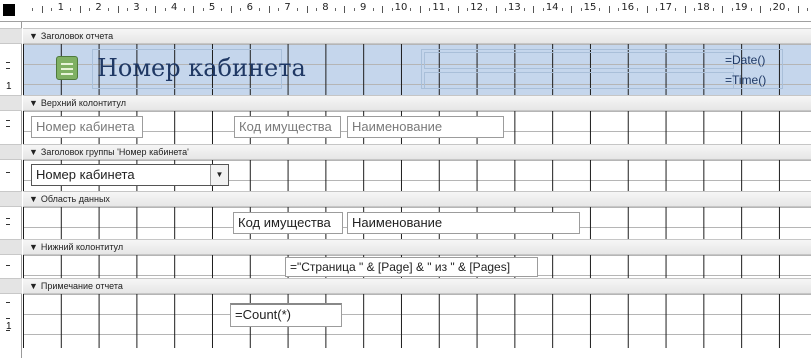 The height and width of the screenshot is (358, 811). I want to click on horizontal-ruler: 1 2 3 4 5 6 7 8 9 10 11 12 13 14 15 16 17 18 19 20, so click(405, 11).